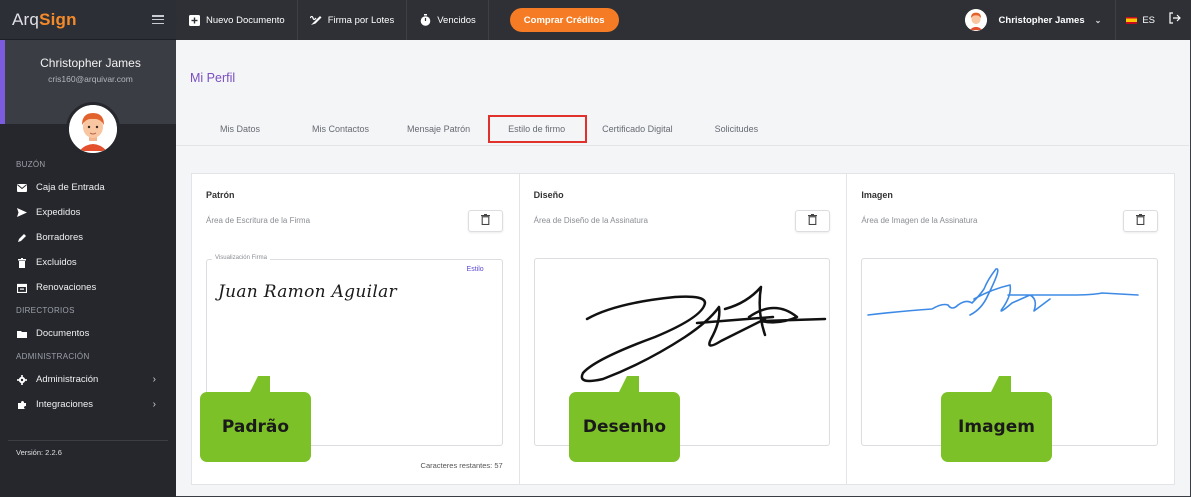  Describe the element at coordinates (220, 195) in the screenshot. I see `panel-title: Patrón` at that location.